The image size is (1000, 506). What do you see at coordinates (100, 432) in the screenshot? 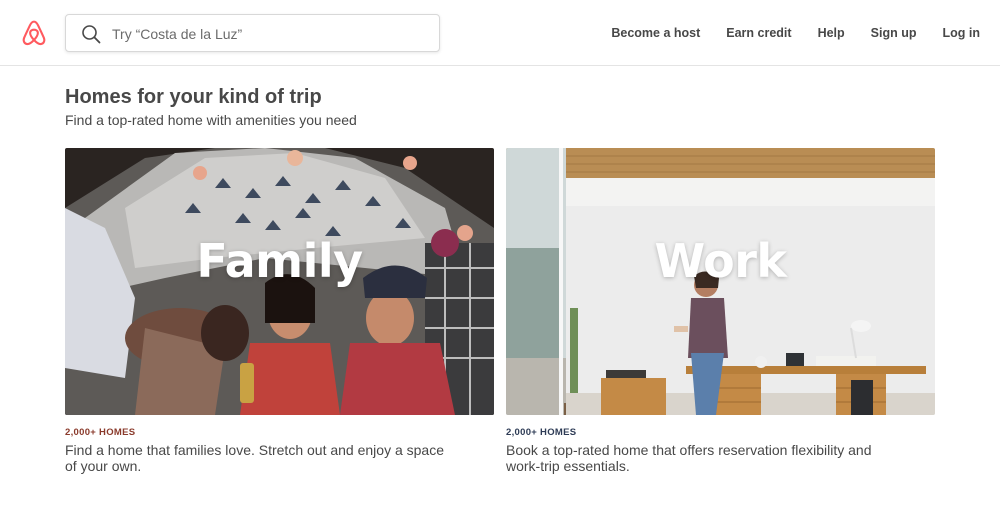
I see `family-homes-count: 2,000+ HOMES` at bounding box center [100, 432].